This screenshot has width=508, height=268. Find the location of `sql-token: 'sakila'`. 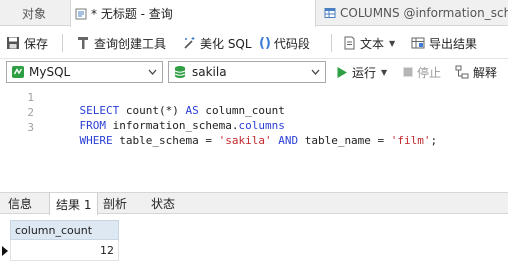

sql-token: 'sakila' is located at coordinates (245, 140).